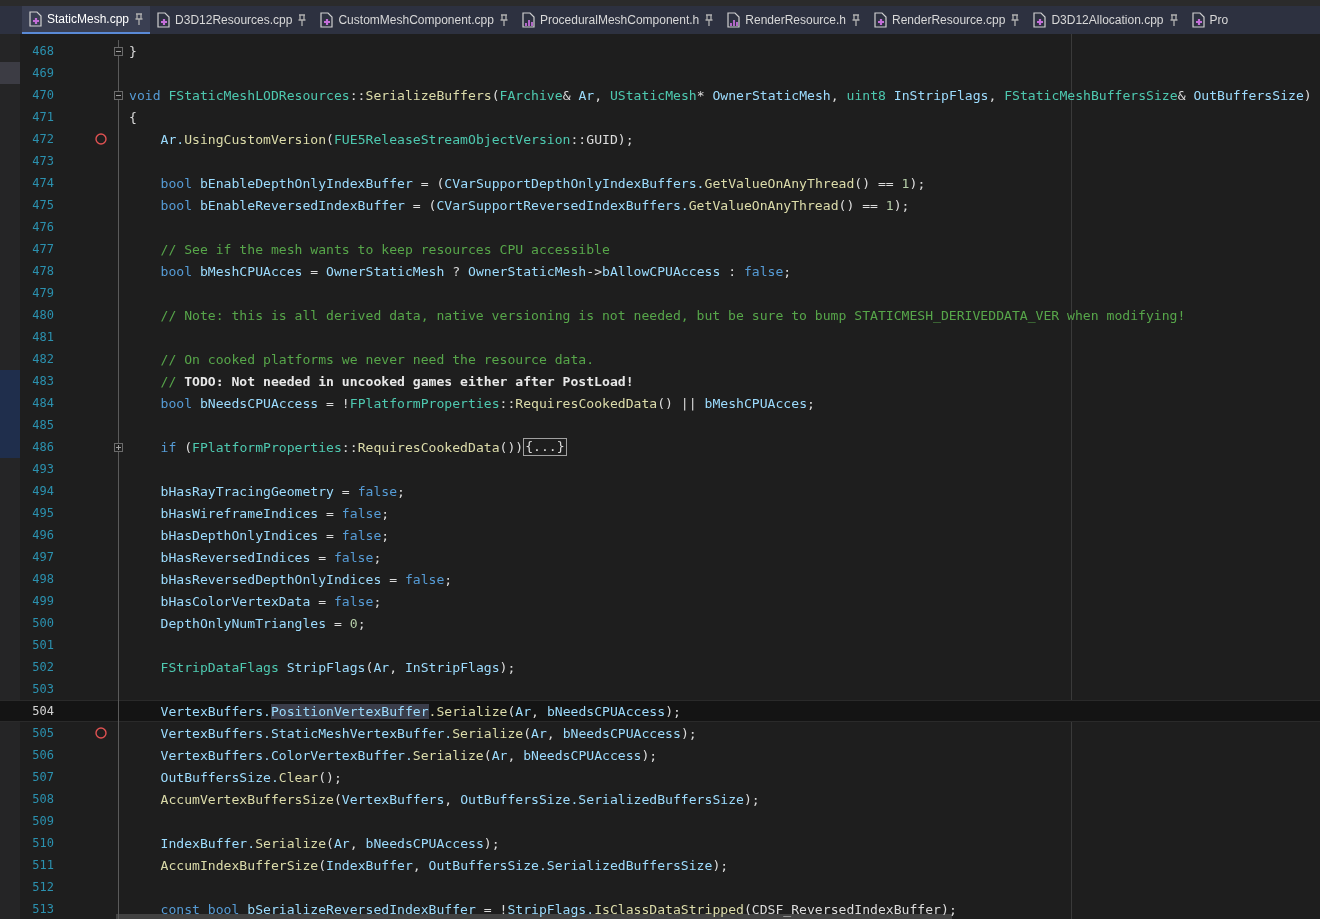 Image resolution: width=1320 pixels, height=919 pixels. Describe the element at coordinates (42, 425) in the screenshot. I see `line-number: 485` at that location.